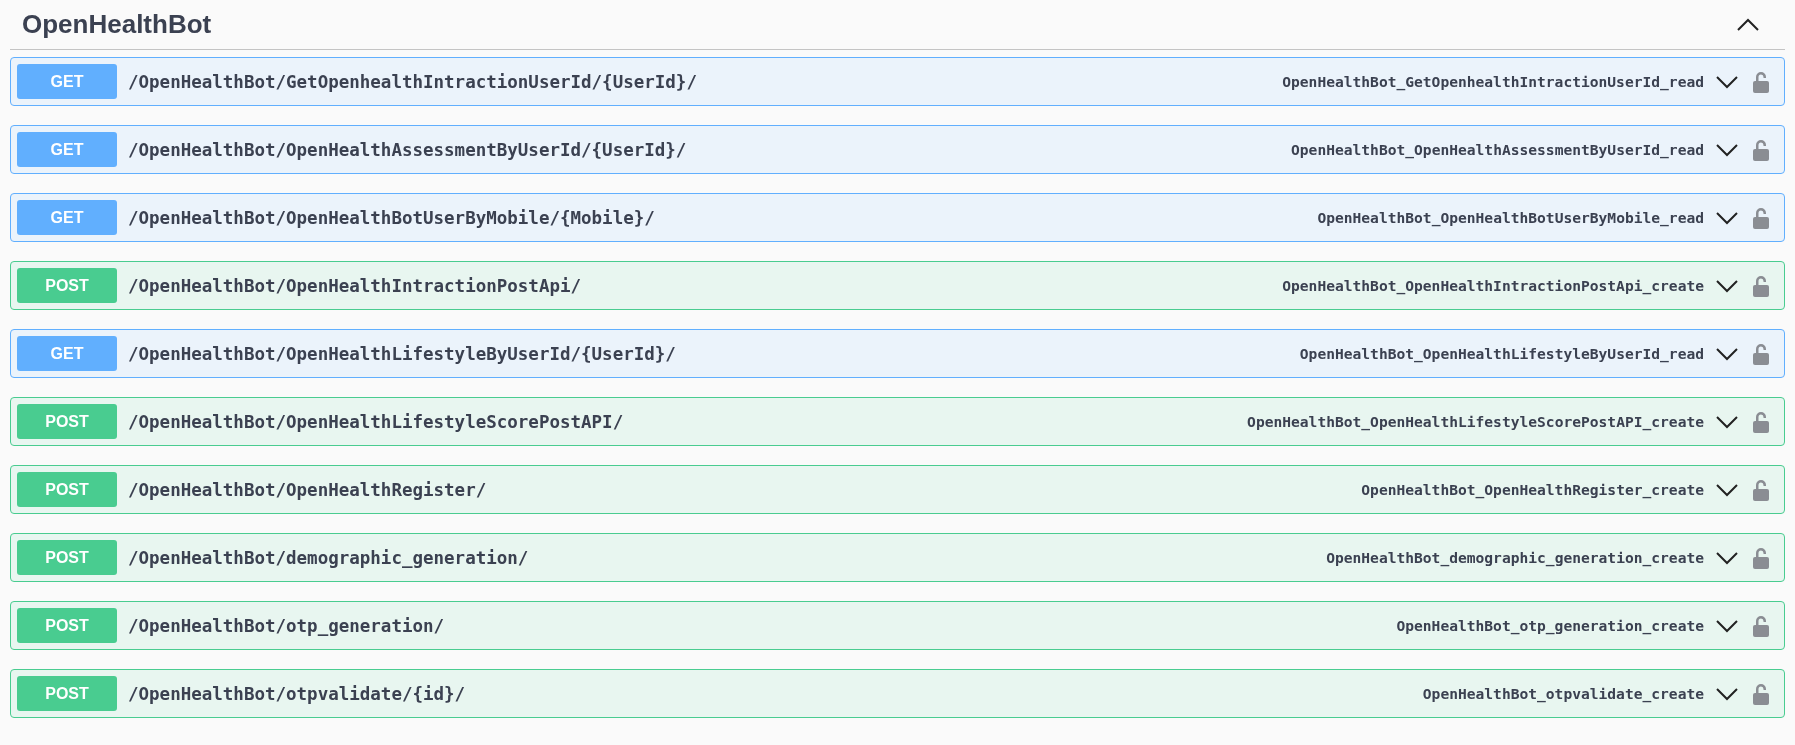 The height and width of the screenshot is (745, 1795). What do you see at coordinates (1475, 421) in the screenshot?
I see `operation-id: OpenHealthBot_OpenHealthLifestyleScorePostAPI_create` at bounding box center [1475, 421].